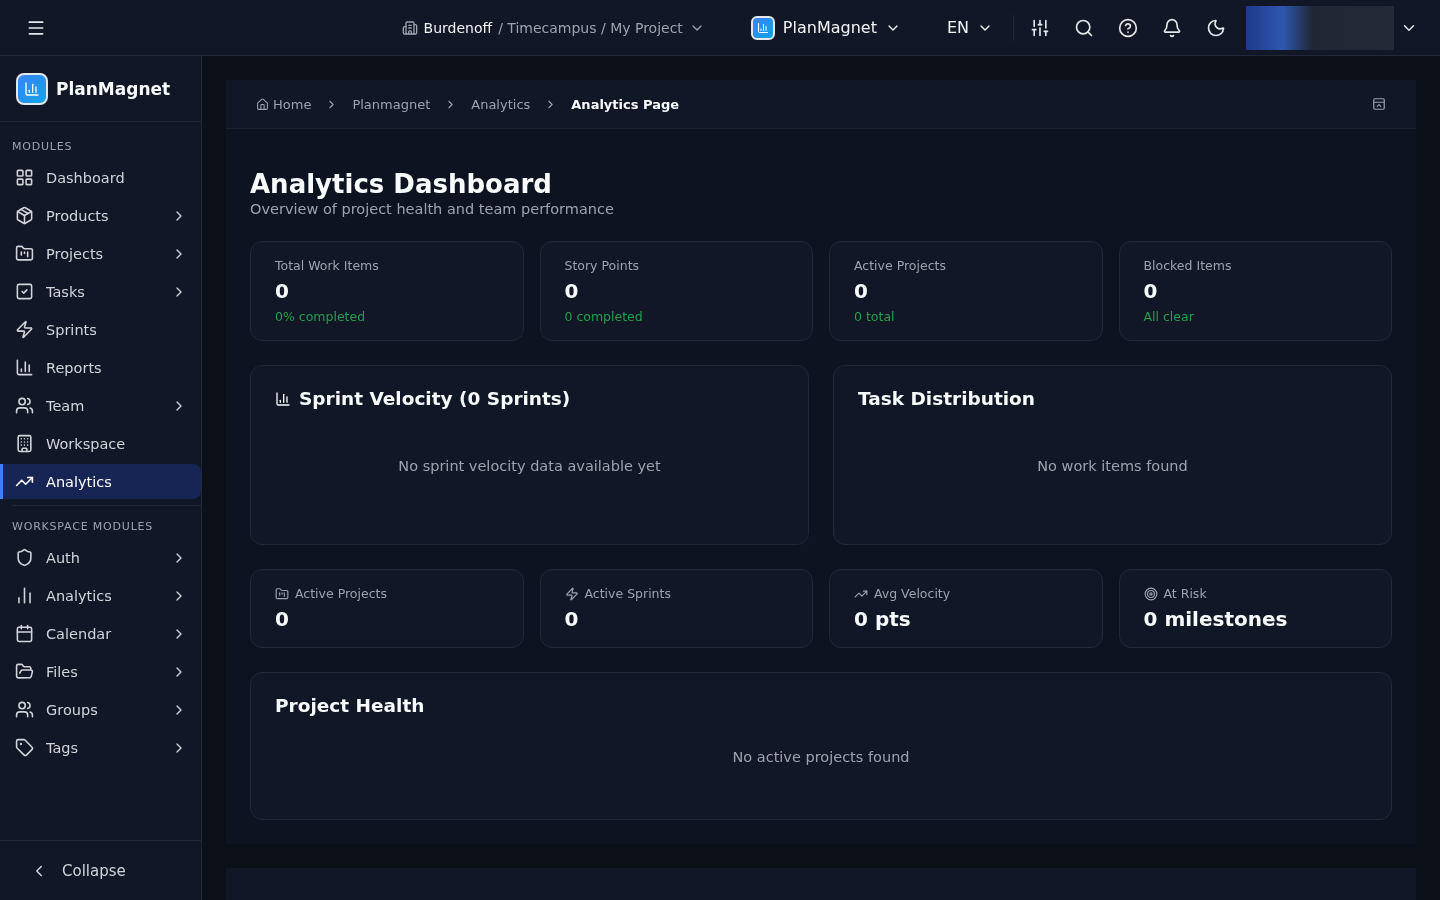  What do you see at coordinates (262, 104) in the screenshot?
I see `home-icon` at bounding box center [262, 104].